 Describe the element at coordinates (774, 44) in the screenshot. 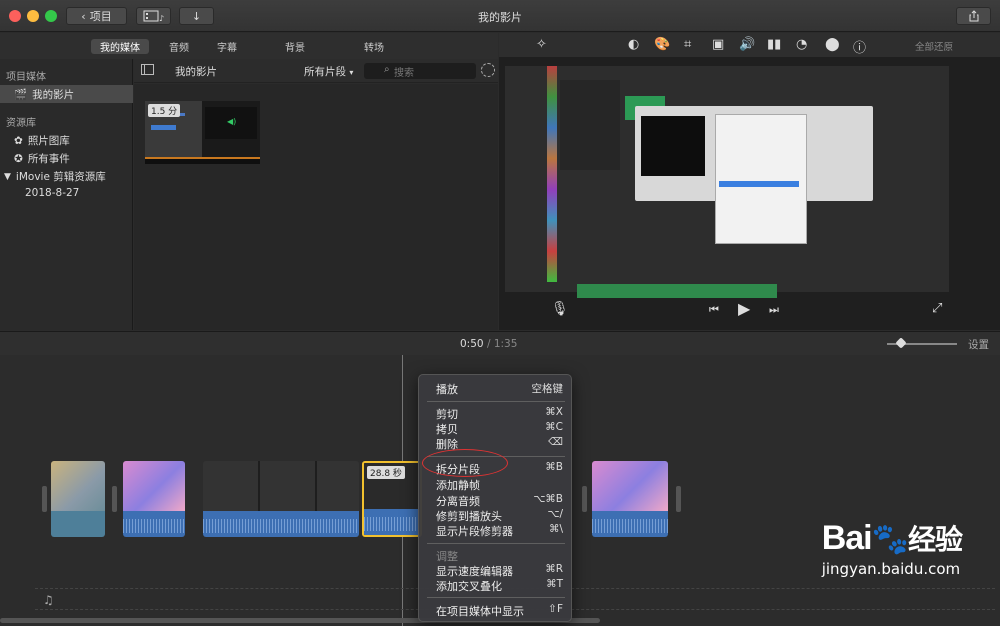

I see `equalizer-icon: ▮▮` at that location.